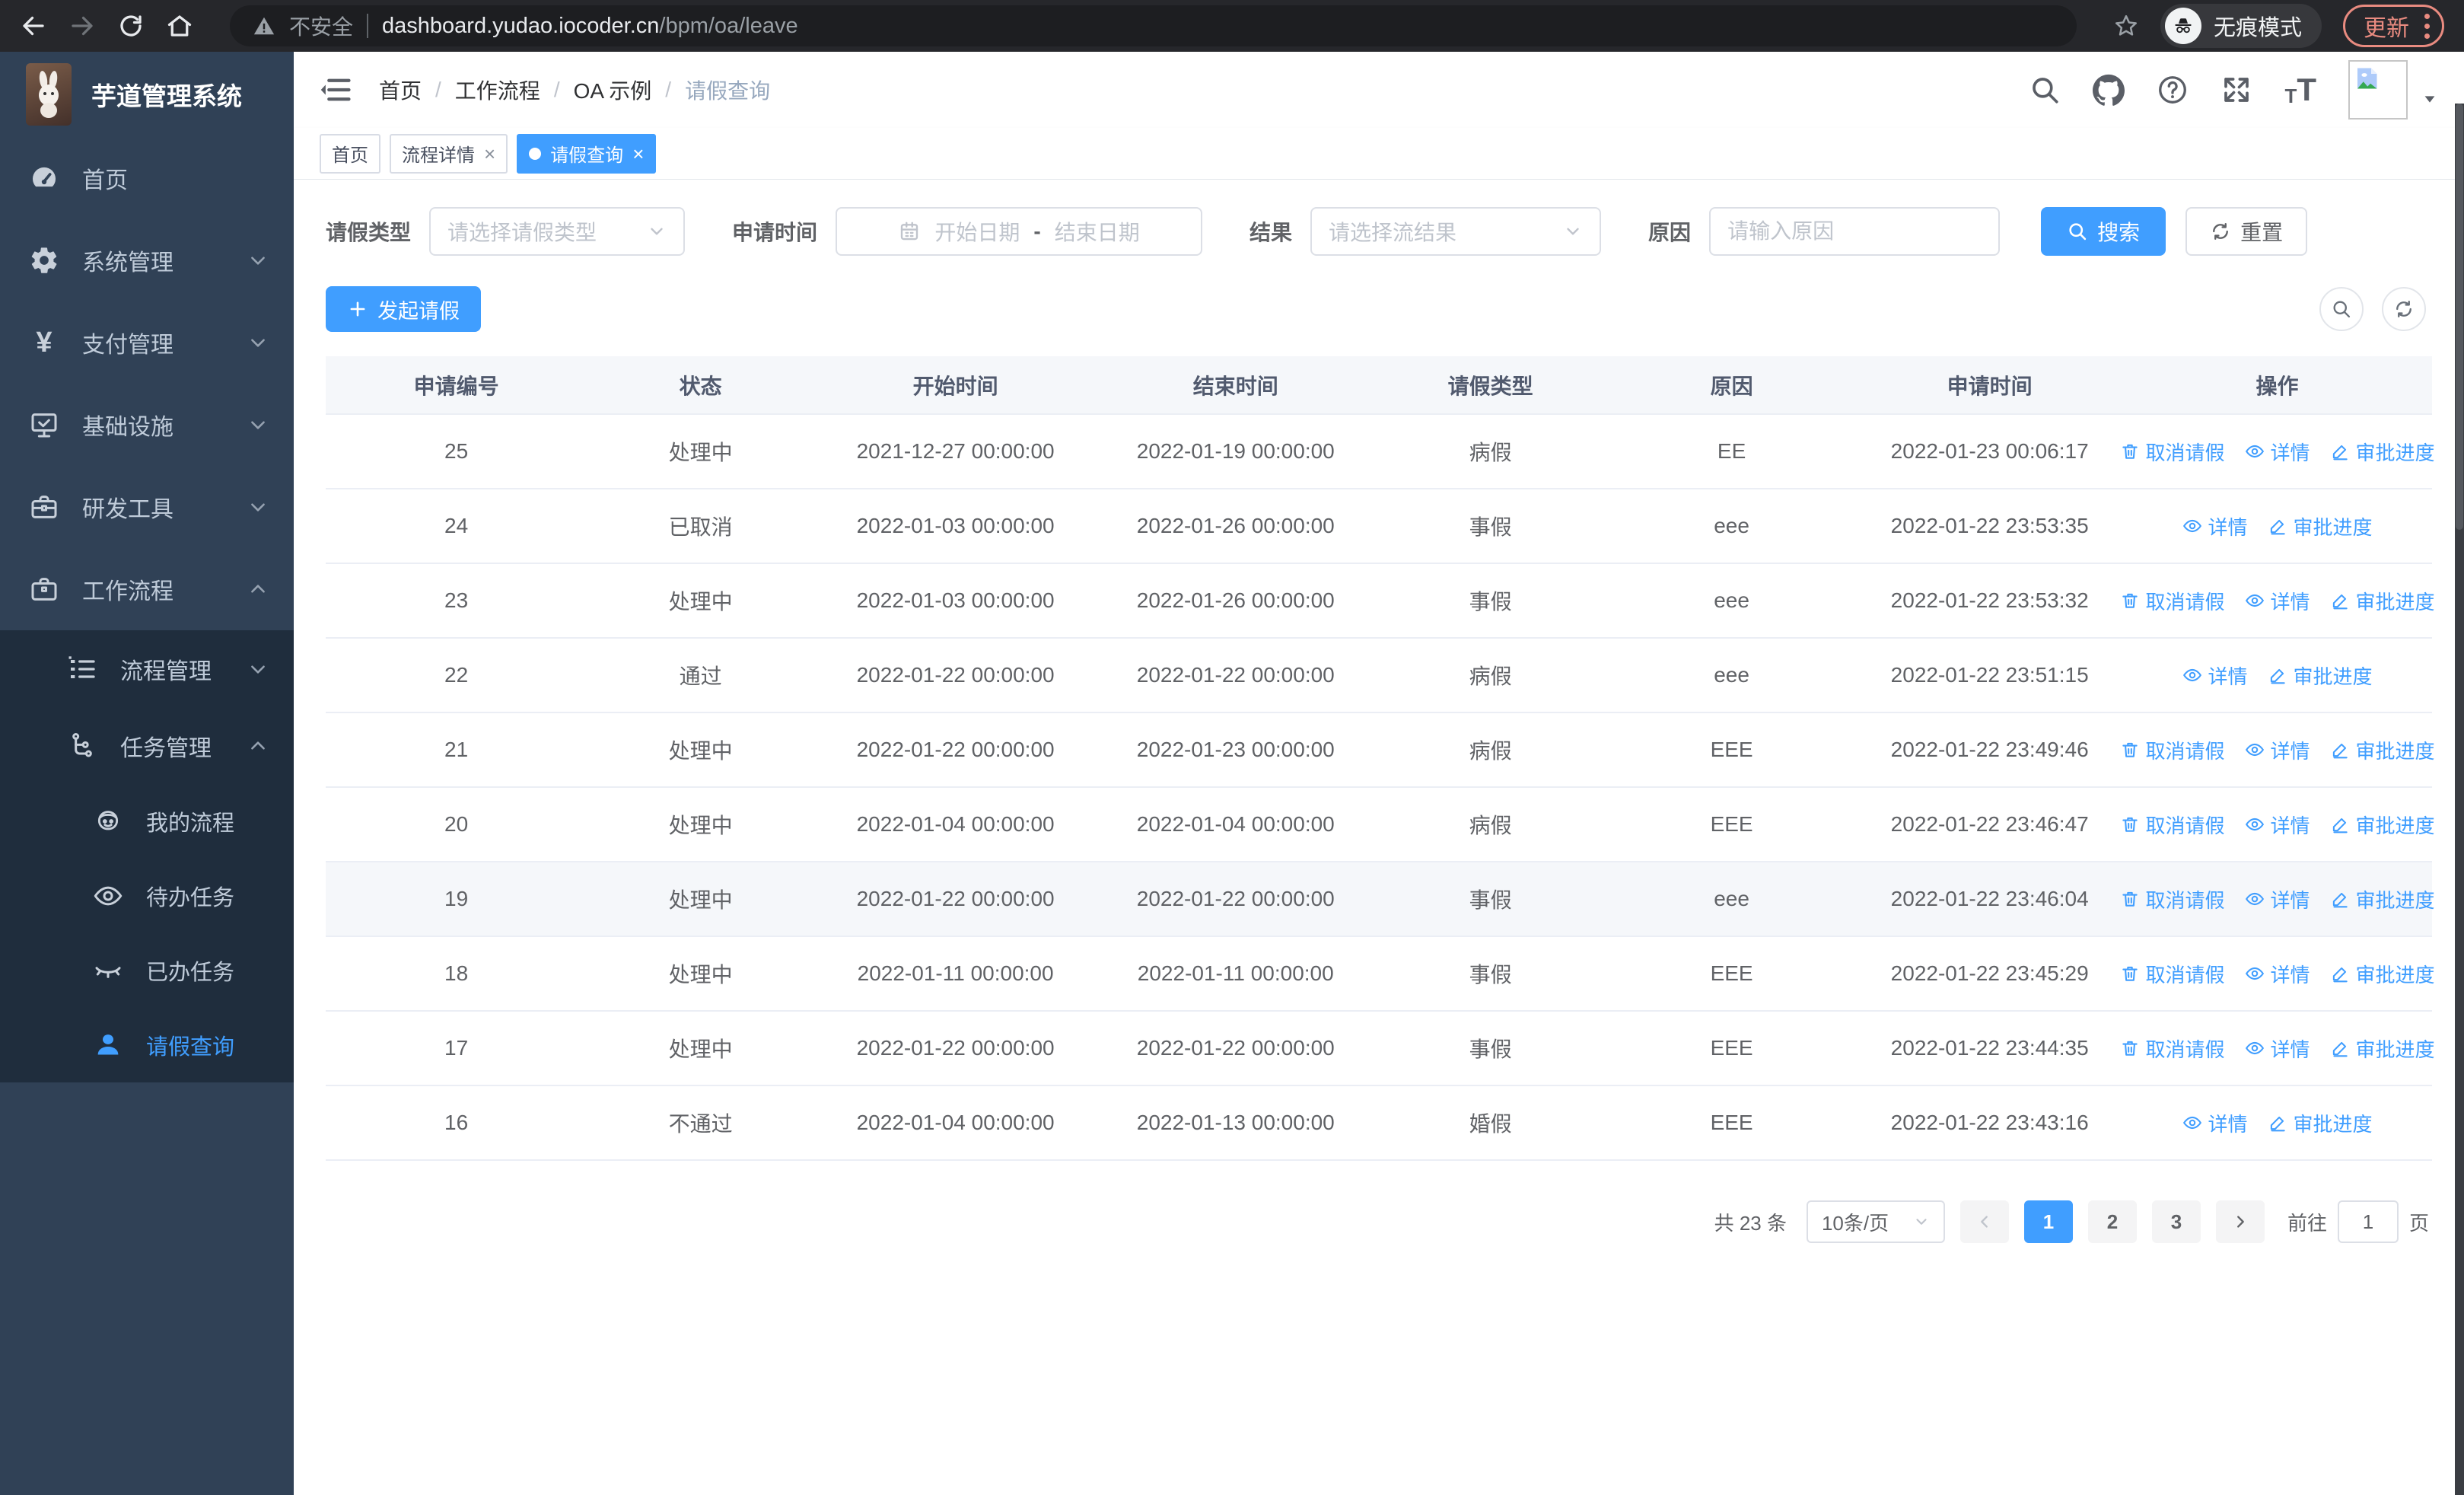  I want to click on avatar, so click(2378, 90).